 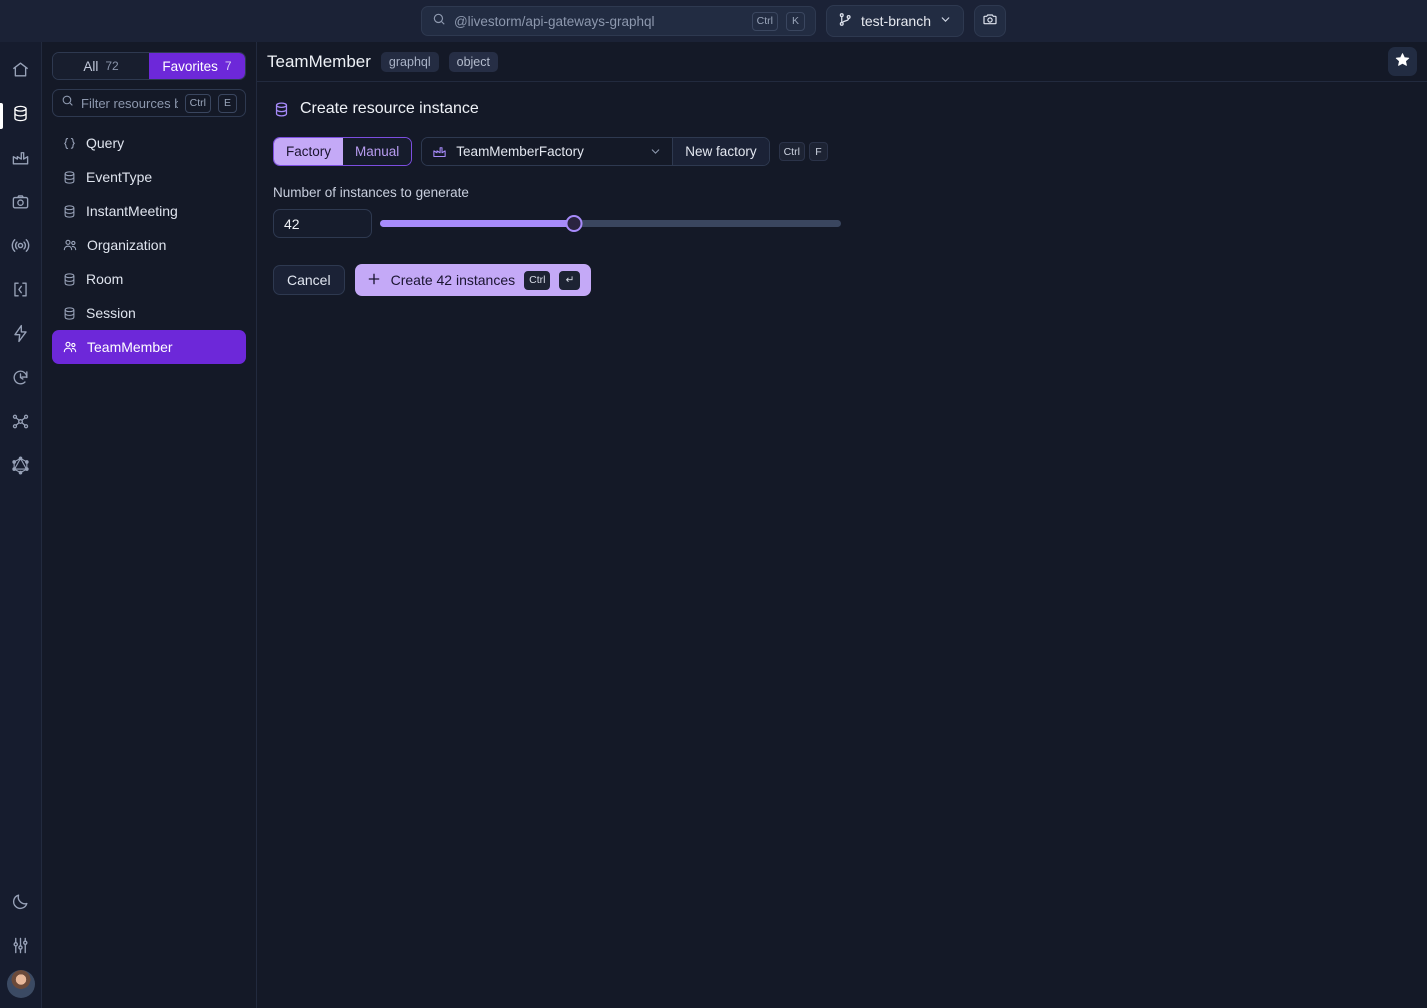 I want to click on rail-item-theme-toggle, so click(x=21, y=904).